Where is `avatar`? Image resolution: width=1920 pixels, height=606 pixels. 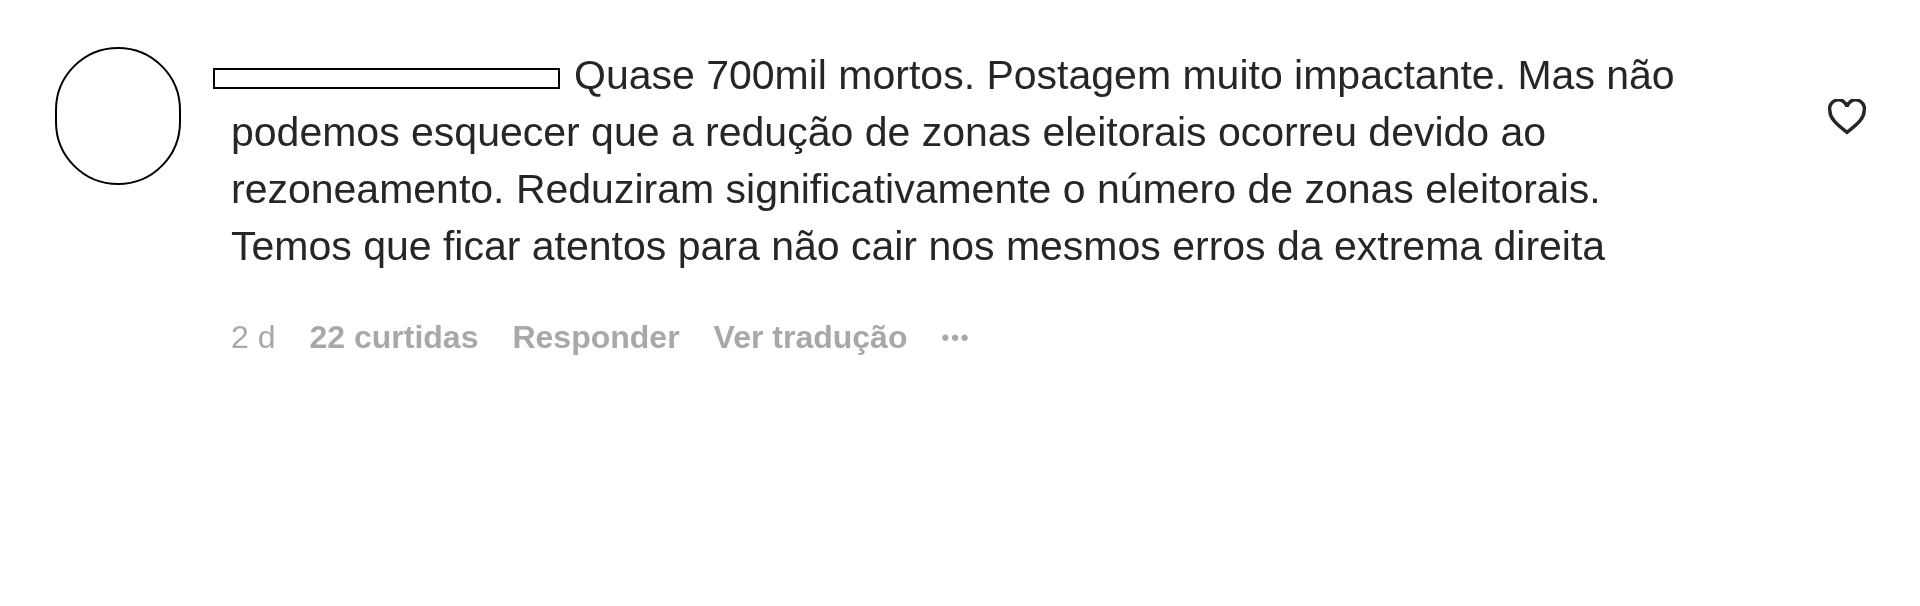 avatar is located at coordinates (118, 116).